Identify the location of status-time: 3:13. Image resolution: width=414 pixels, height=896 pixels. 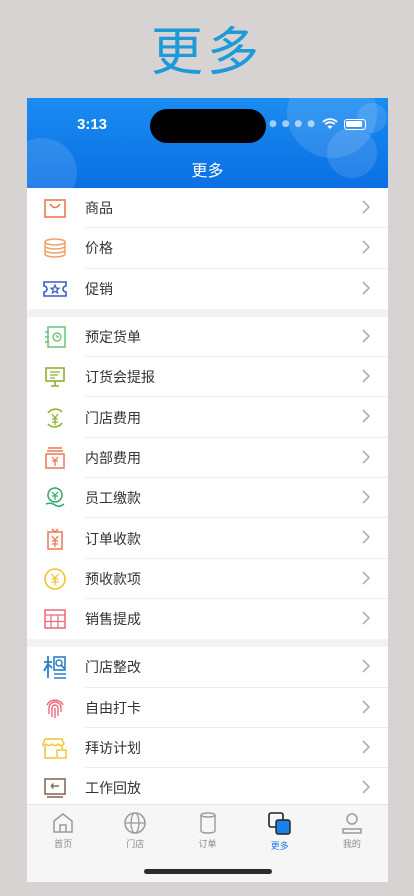
(92, 124).